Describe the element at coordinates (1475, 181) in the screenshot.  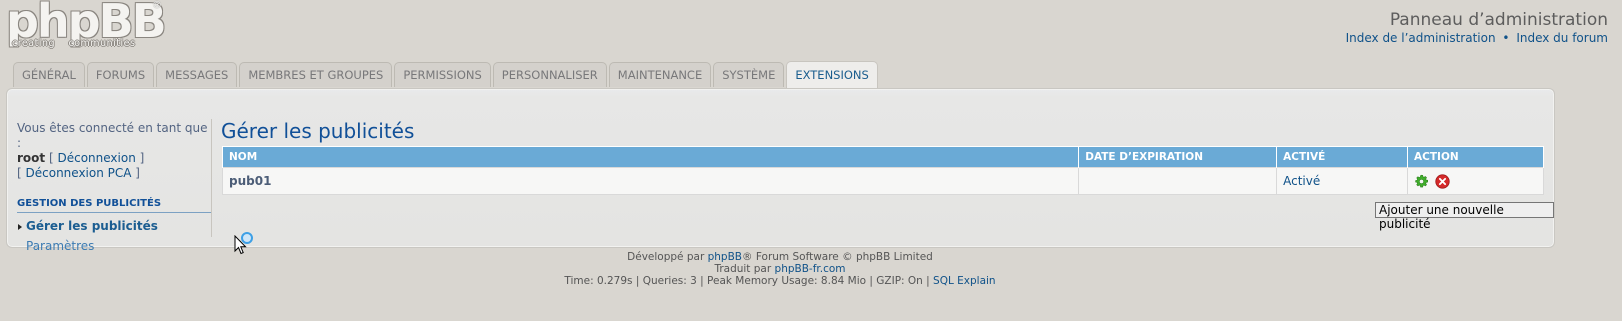
I see `ad-action-cell` at that location.